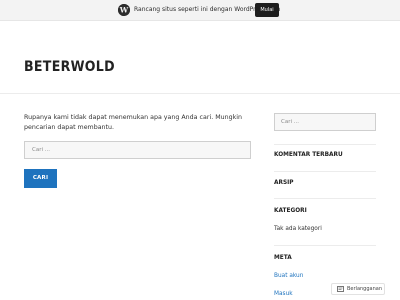 Image resolution: width=400 pixels, height=300 pixels. I want to click on widget-title-categories: KATEGORI, so click(290, 211).